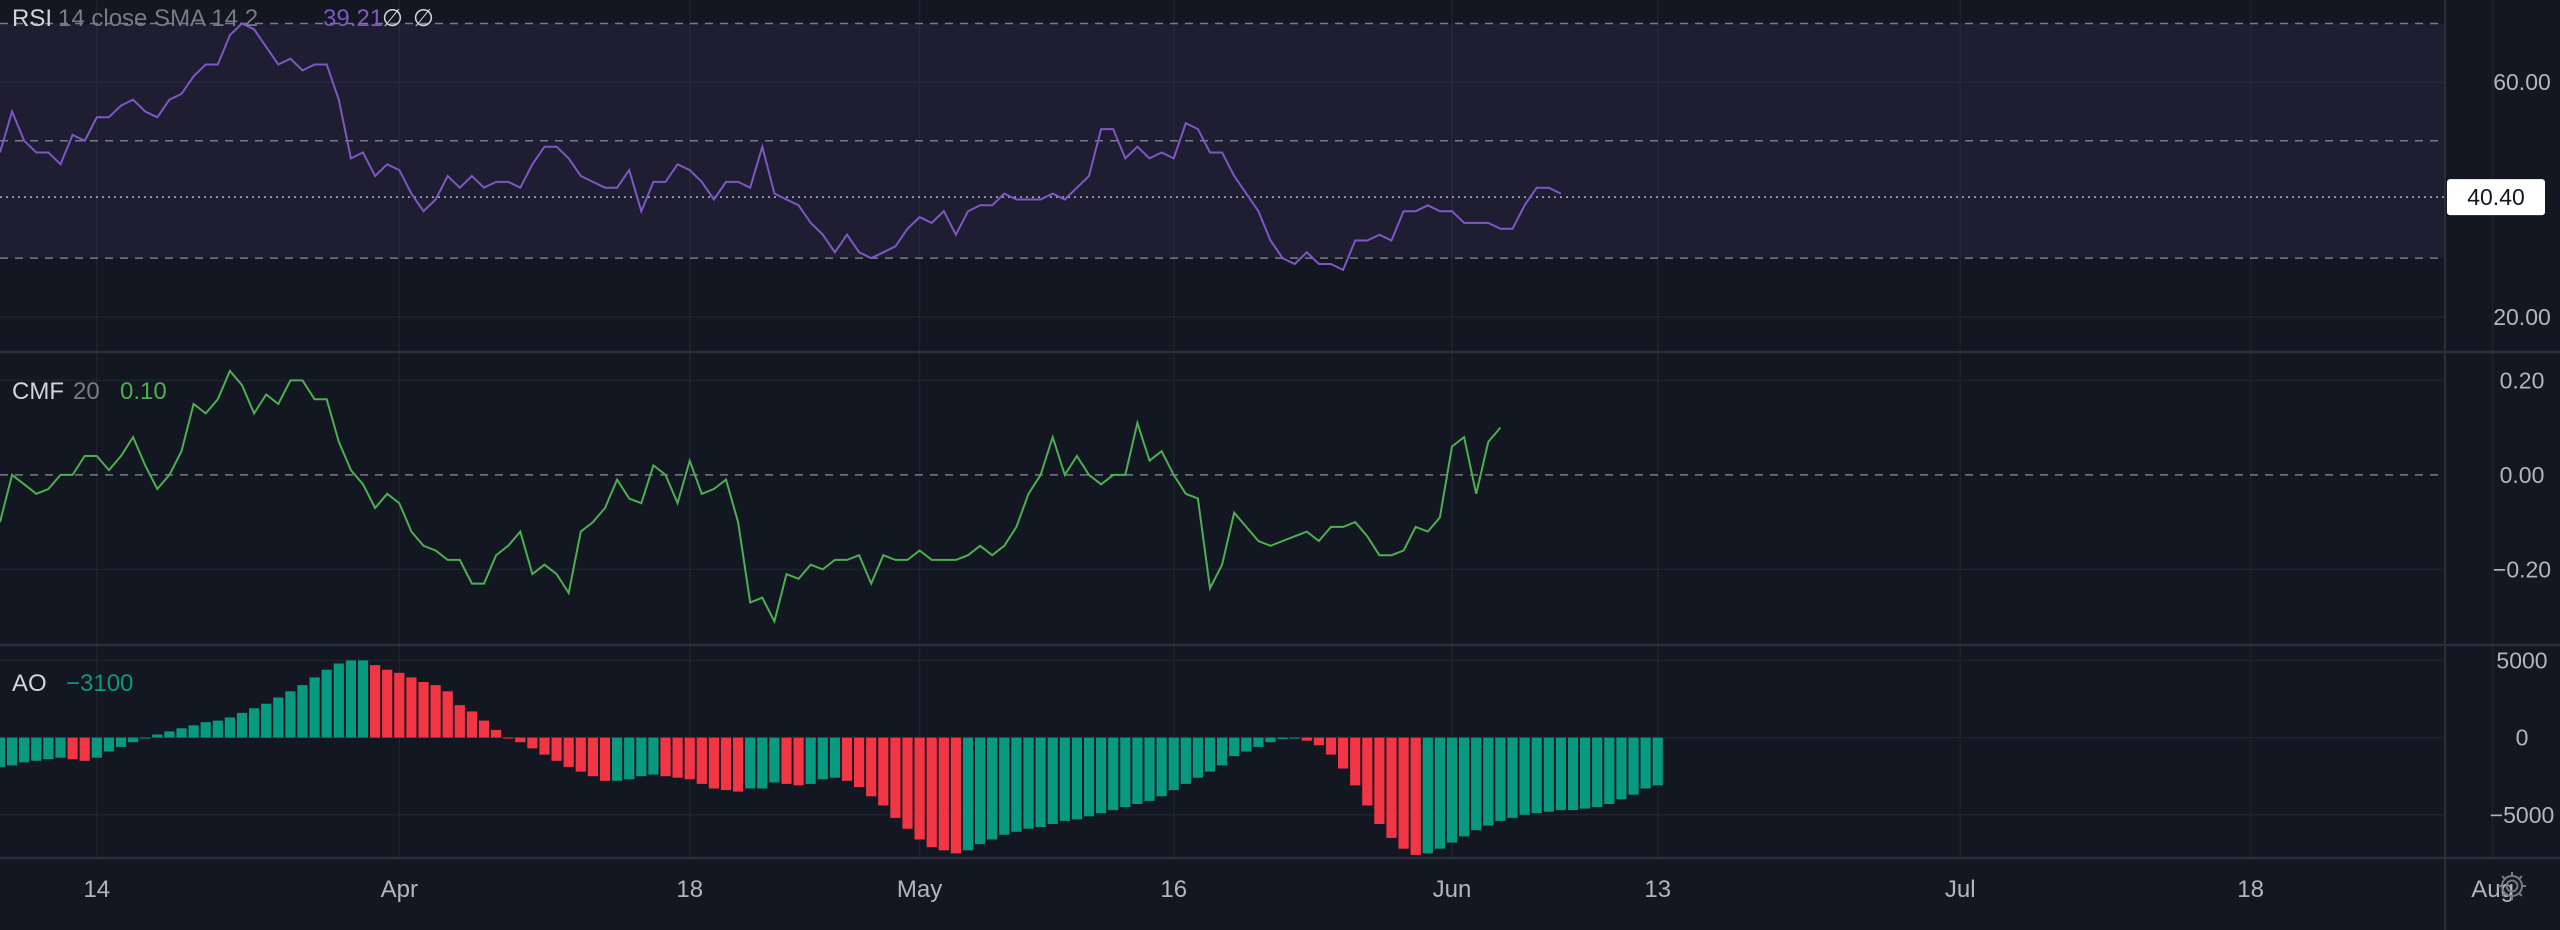  Describe the element at coordinates (143, 391) in the screenshot. I see `cmf-legend-value: 0.10` at that location.